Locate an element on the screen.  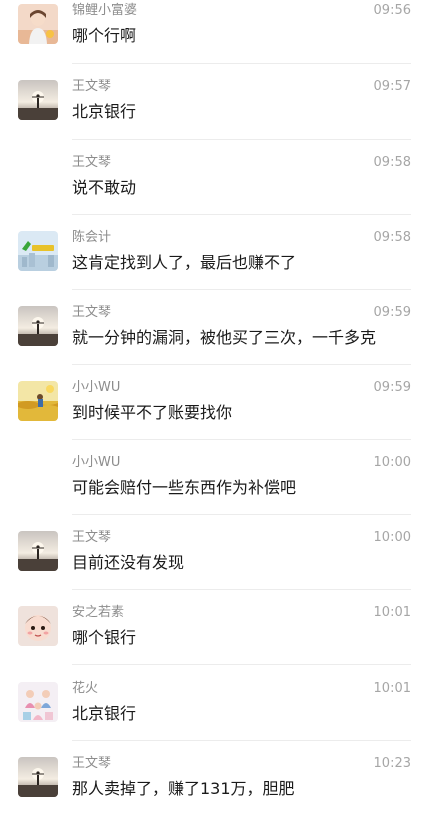
chat-message: 王文琴 09:59 就一分钟的漏洞，被他买了三次，一千多克 is located at coordinates (215, 339).